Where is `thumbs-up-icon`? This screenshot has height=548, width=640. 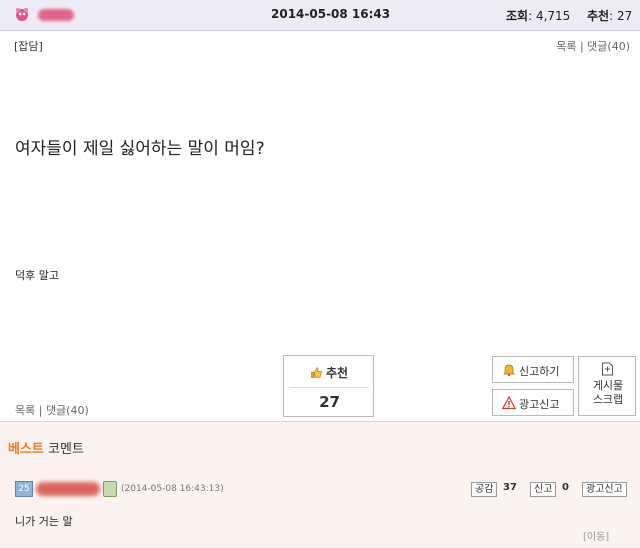
thumbs-up-icon is located at coordinates (316, 372).